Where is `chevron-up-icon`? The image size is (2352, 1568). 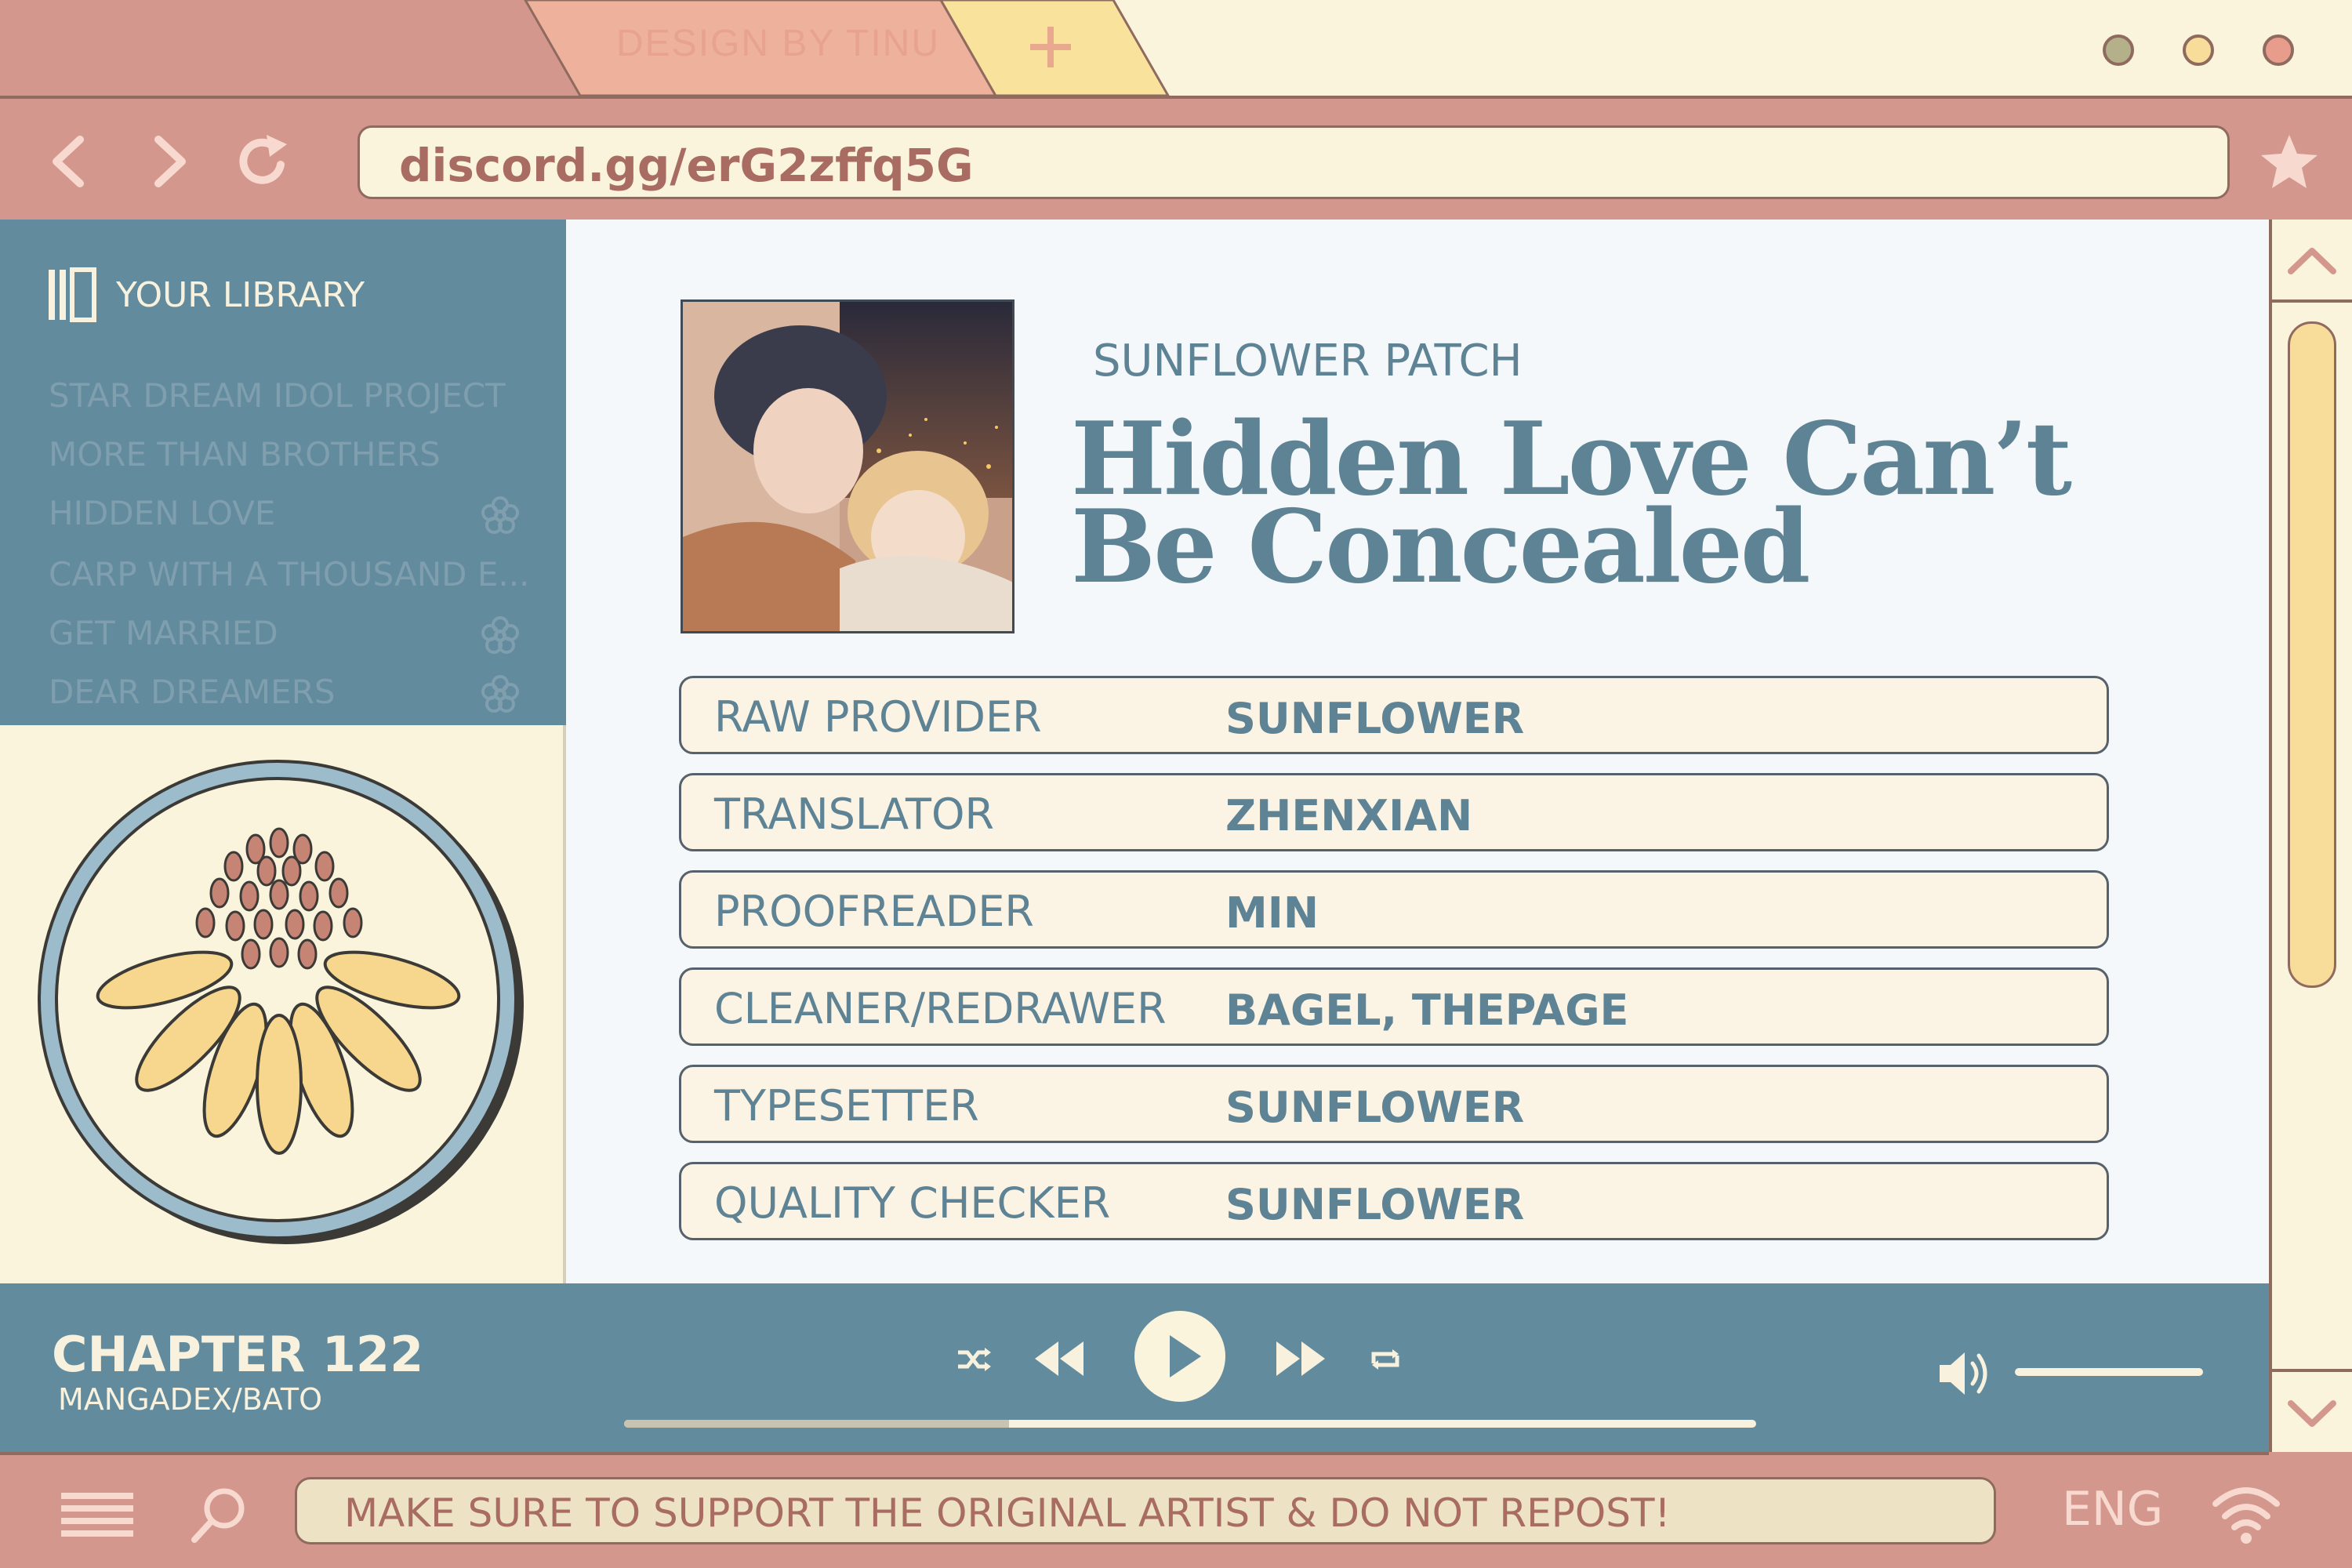
chevron-up-icon is located at coordinates (2312, 261).